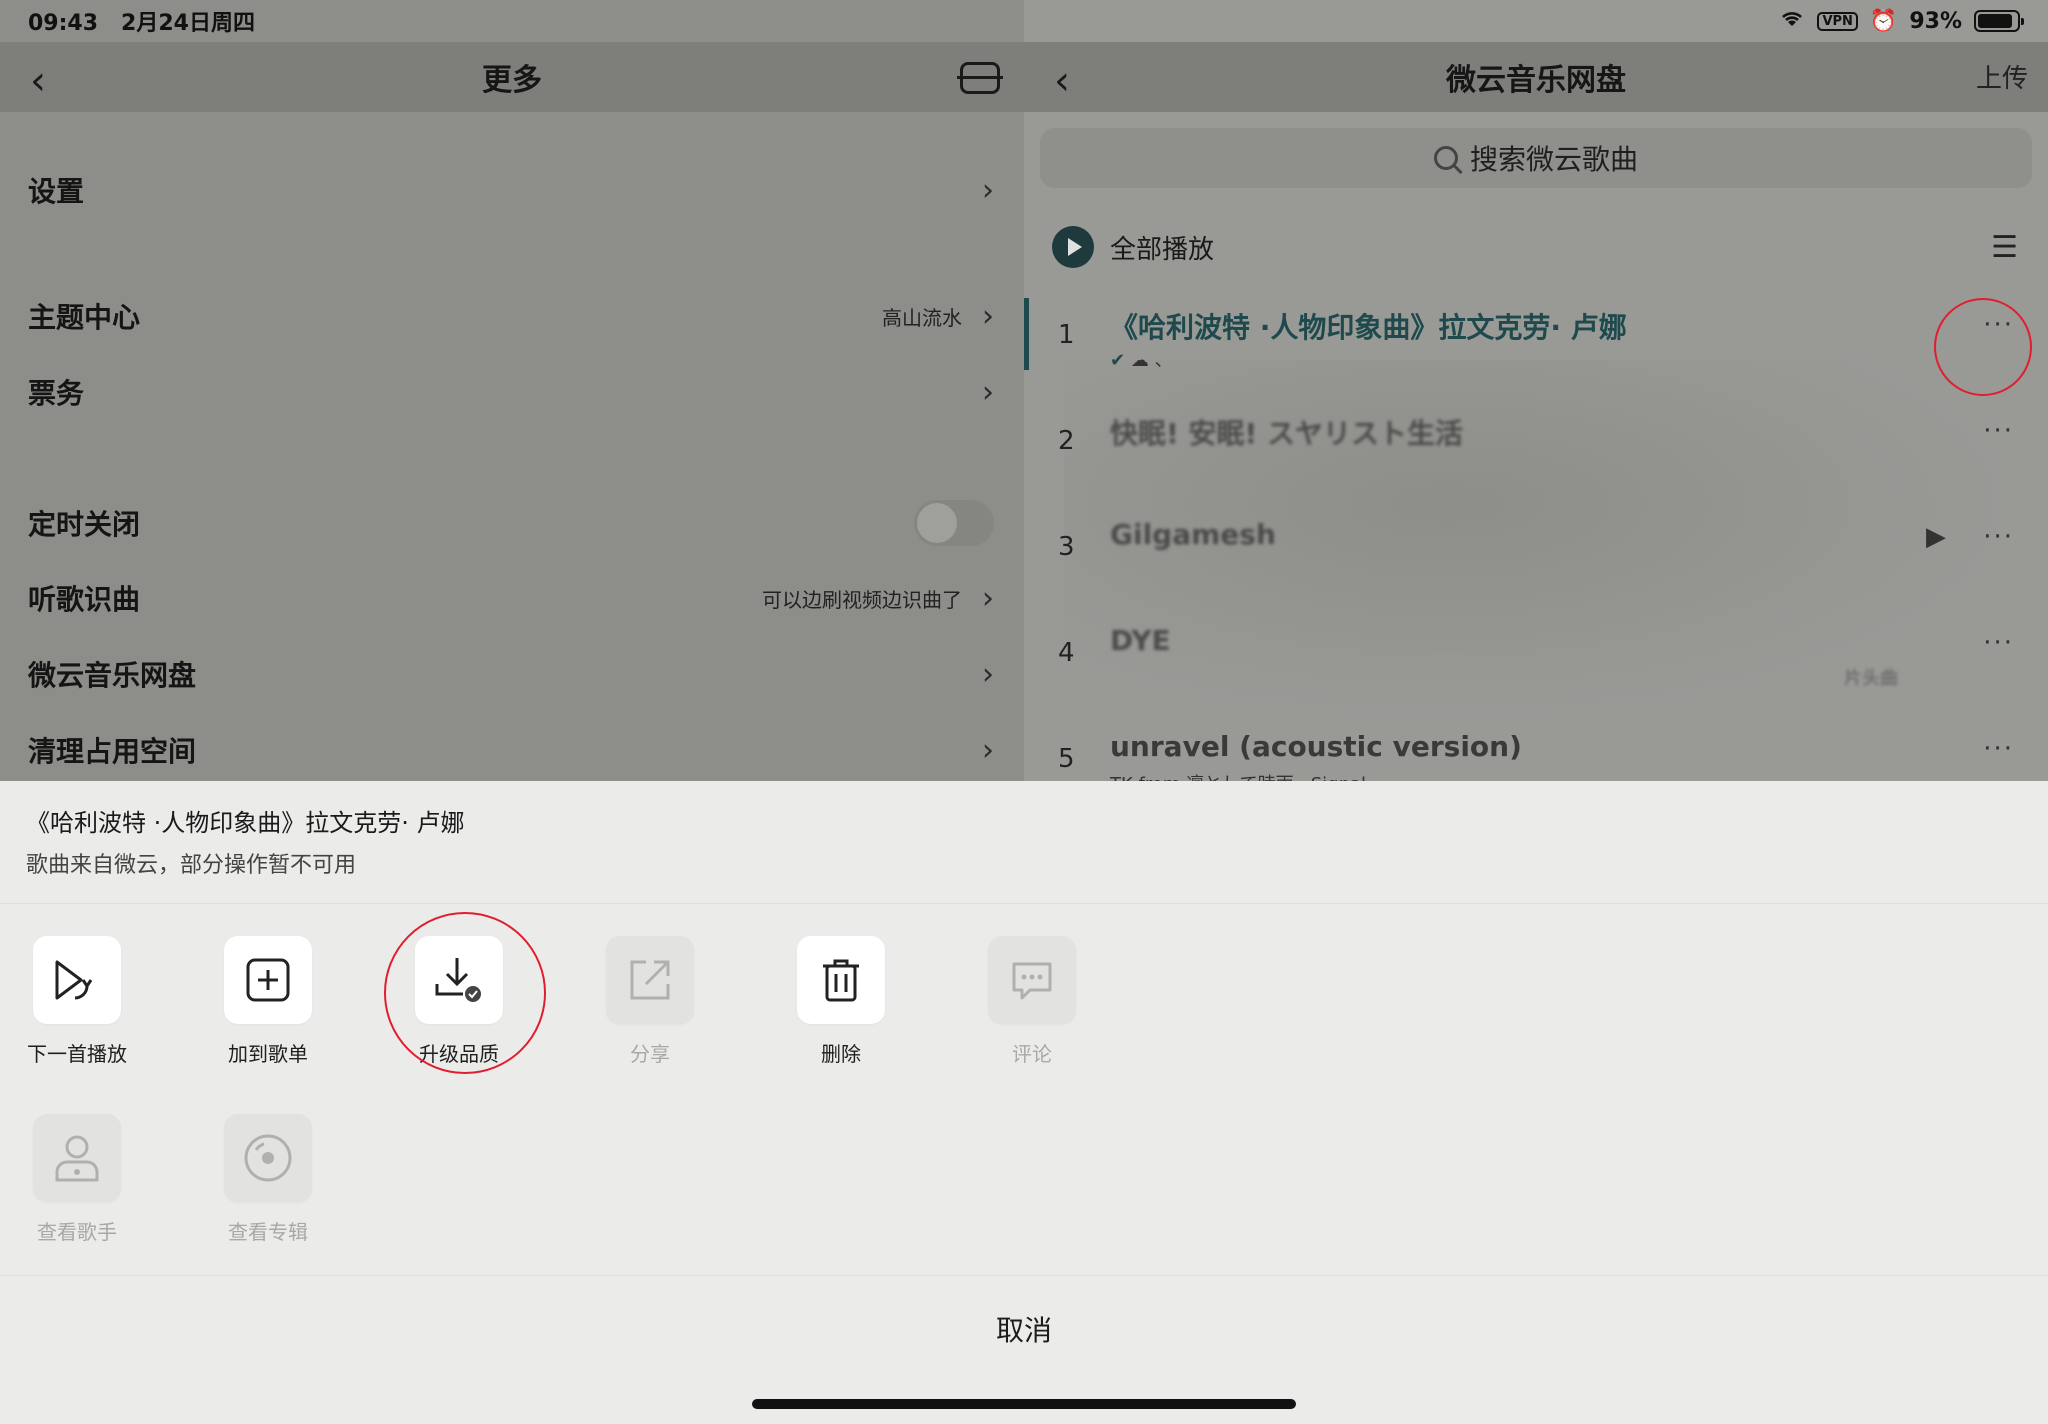 The height and width of the screenshot is (1424, 2048). What do you see at coordinates (1792, 21) in the screenshot?
I see `wifi-icon` at bounding box center [1792, 21].